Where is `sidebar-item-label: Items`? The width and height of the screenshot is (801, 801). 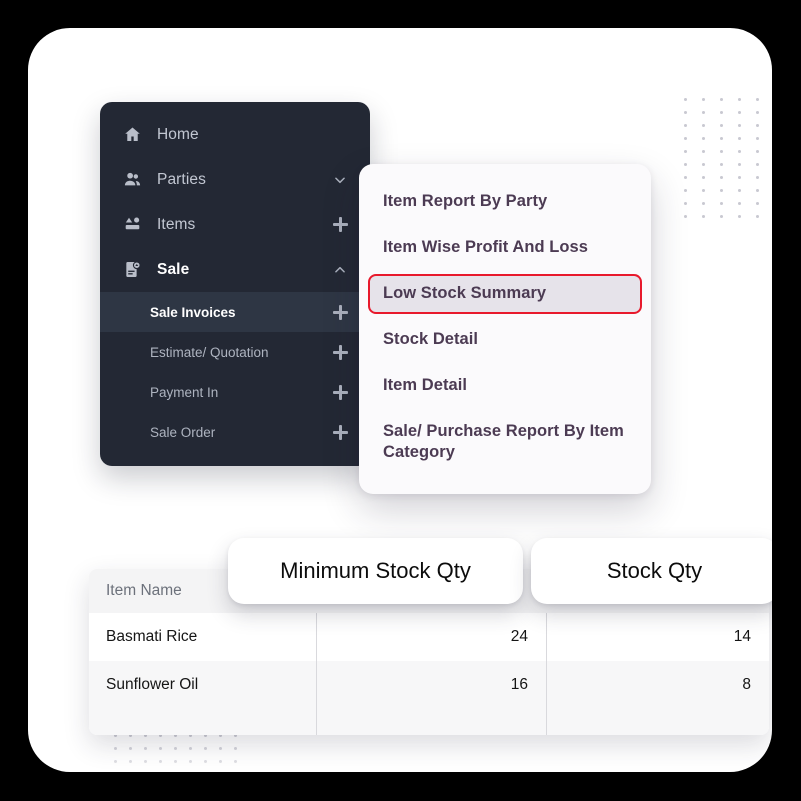 sidebar-item-label: Items is located at coordinates (176, 224).